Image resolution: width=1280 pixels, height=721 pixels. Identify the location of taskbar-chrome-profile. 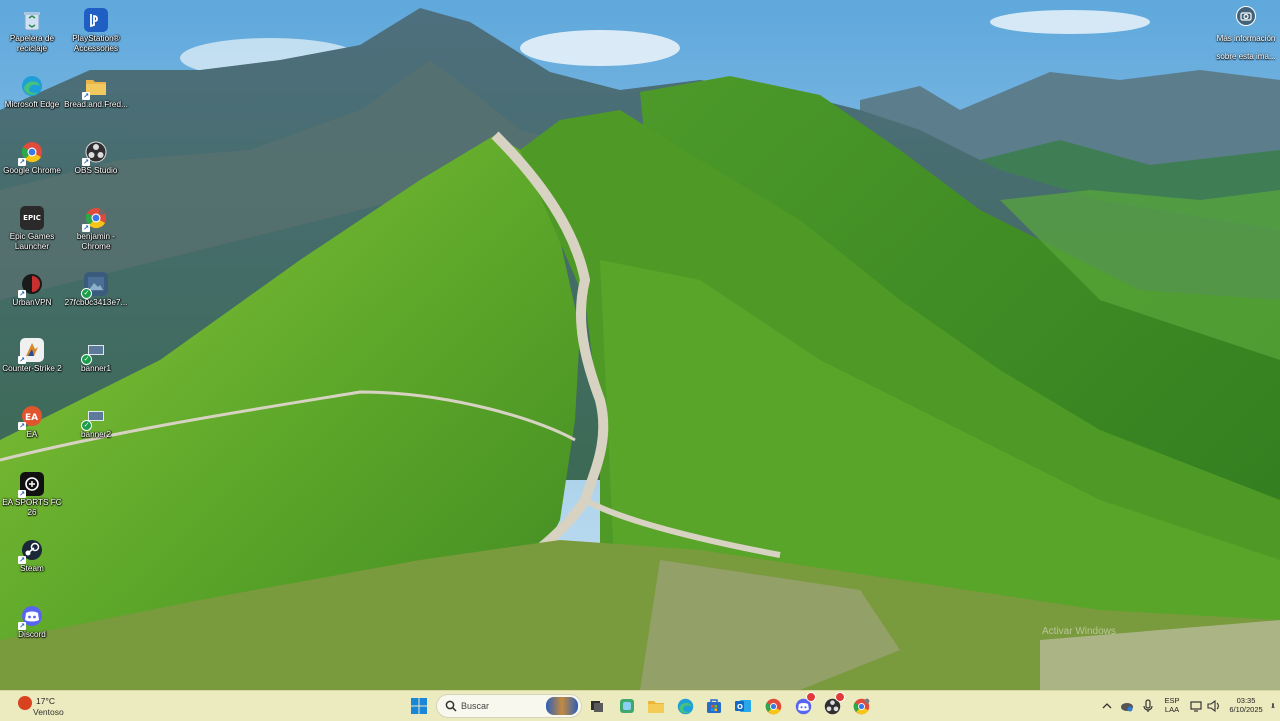
(861, 706).